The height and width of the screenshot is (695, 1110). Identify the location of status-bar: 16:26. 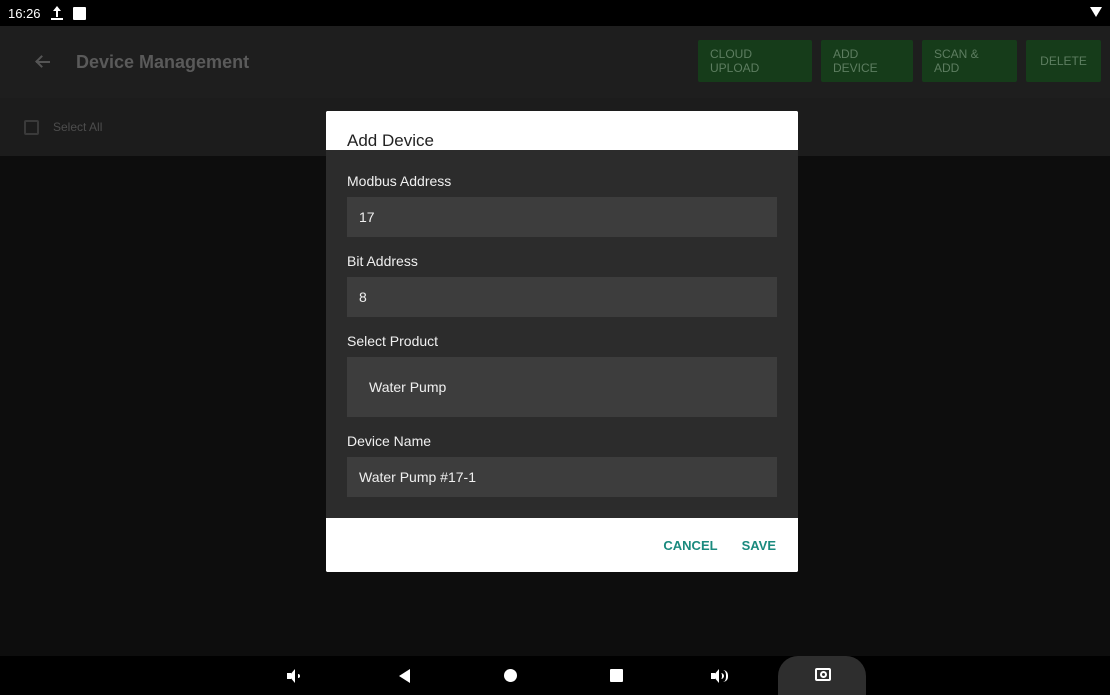
(555, 13).